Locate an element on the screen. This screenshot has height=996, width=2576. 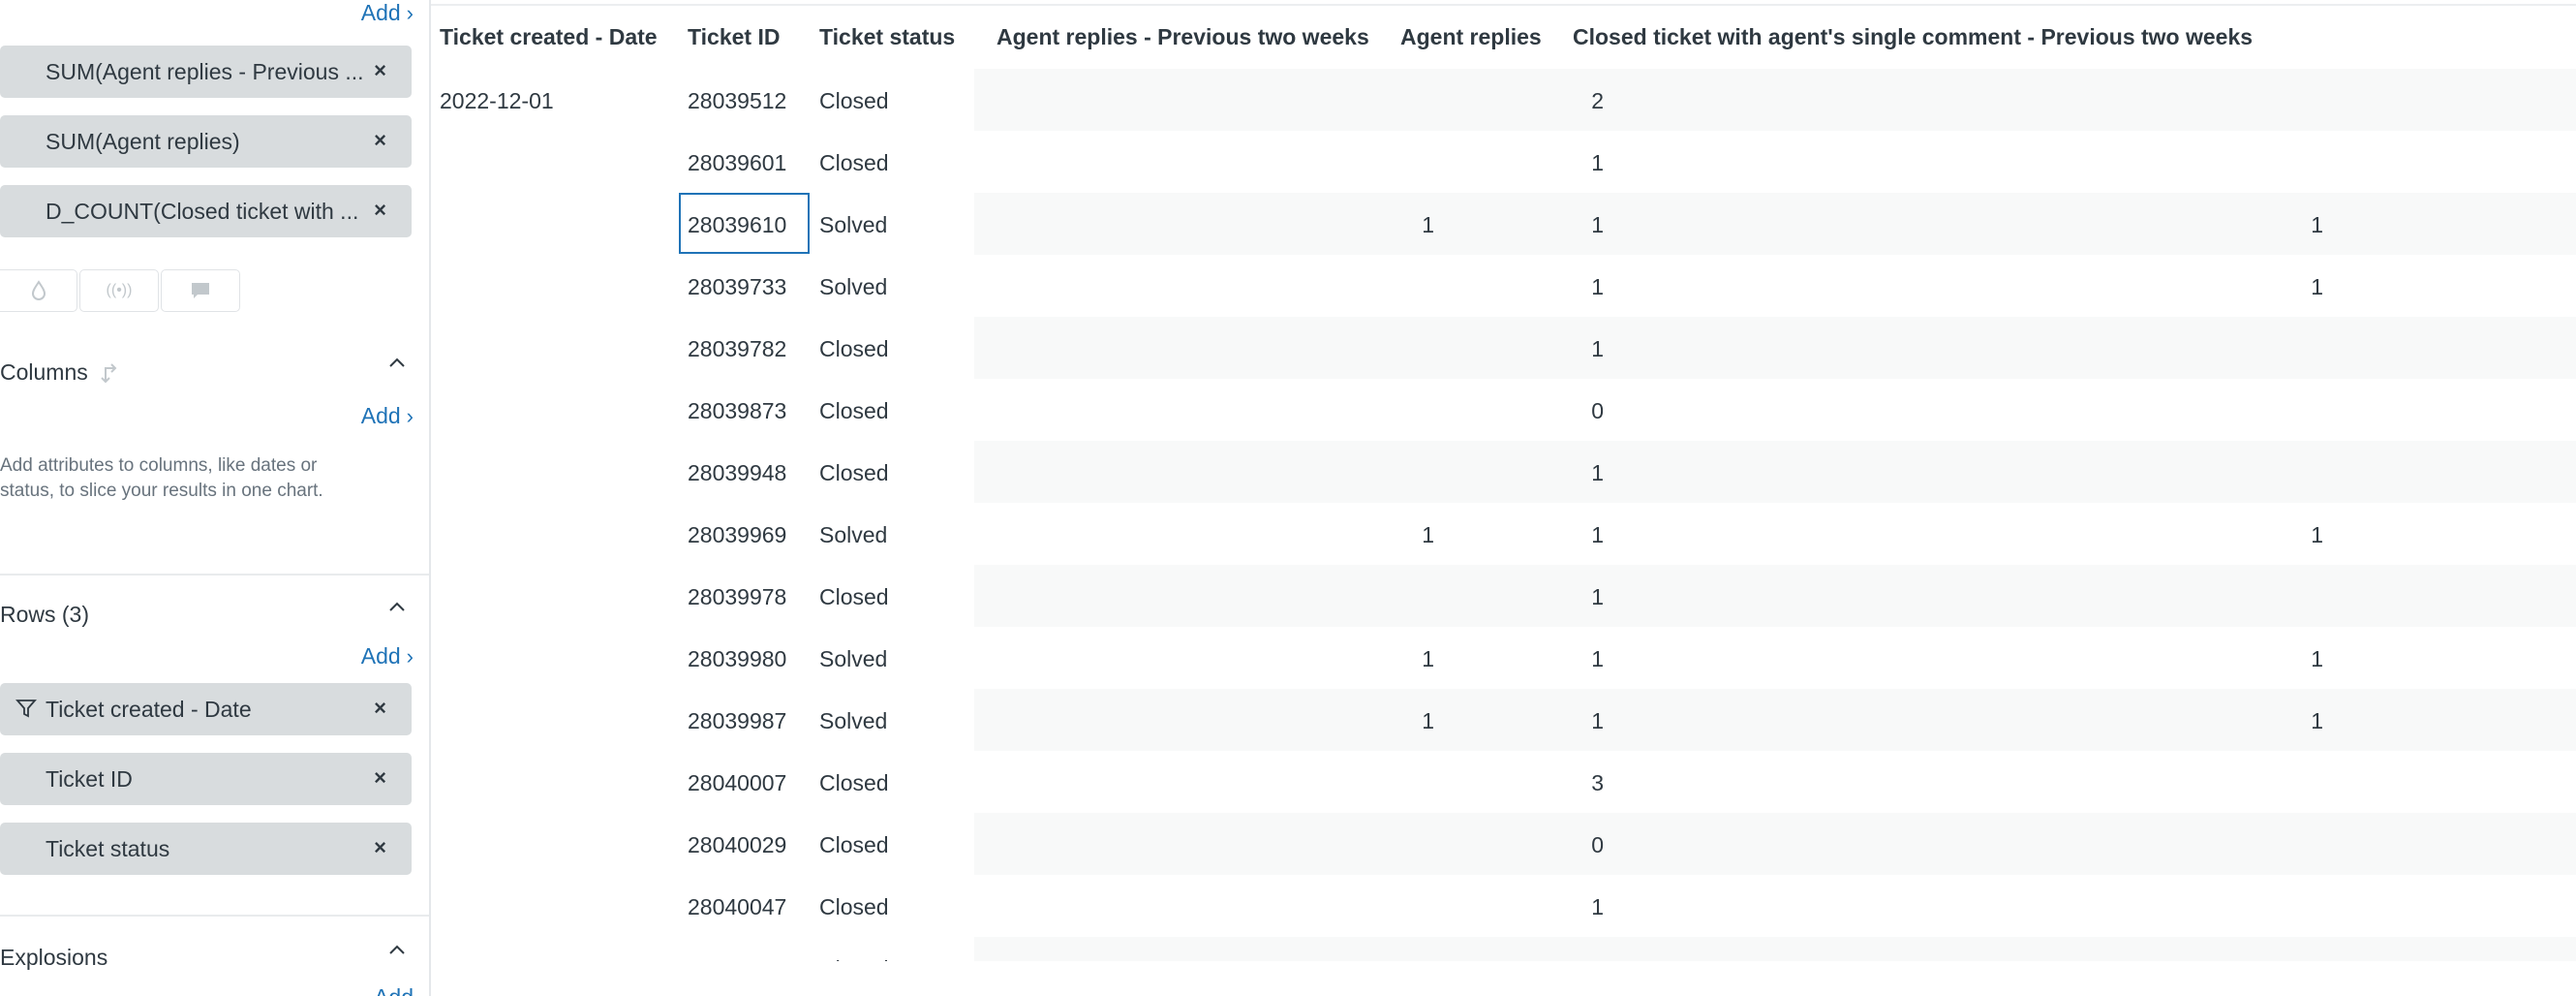
row-chip-label: Ticket ID is located at coordinates (89, 778).